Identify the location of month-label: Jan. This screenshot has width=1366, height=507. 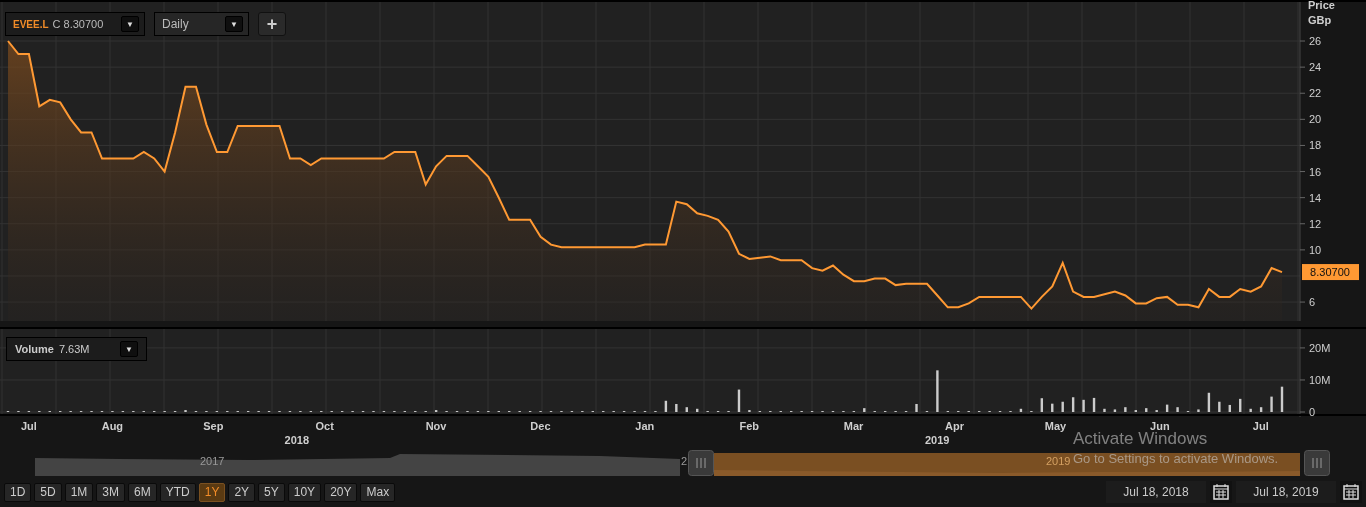
(645, 426).